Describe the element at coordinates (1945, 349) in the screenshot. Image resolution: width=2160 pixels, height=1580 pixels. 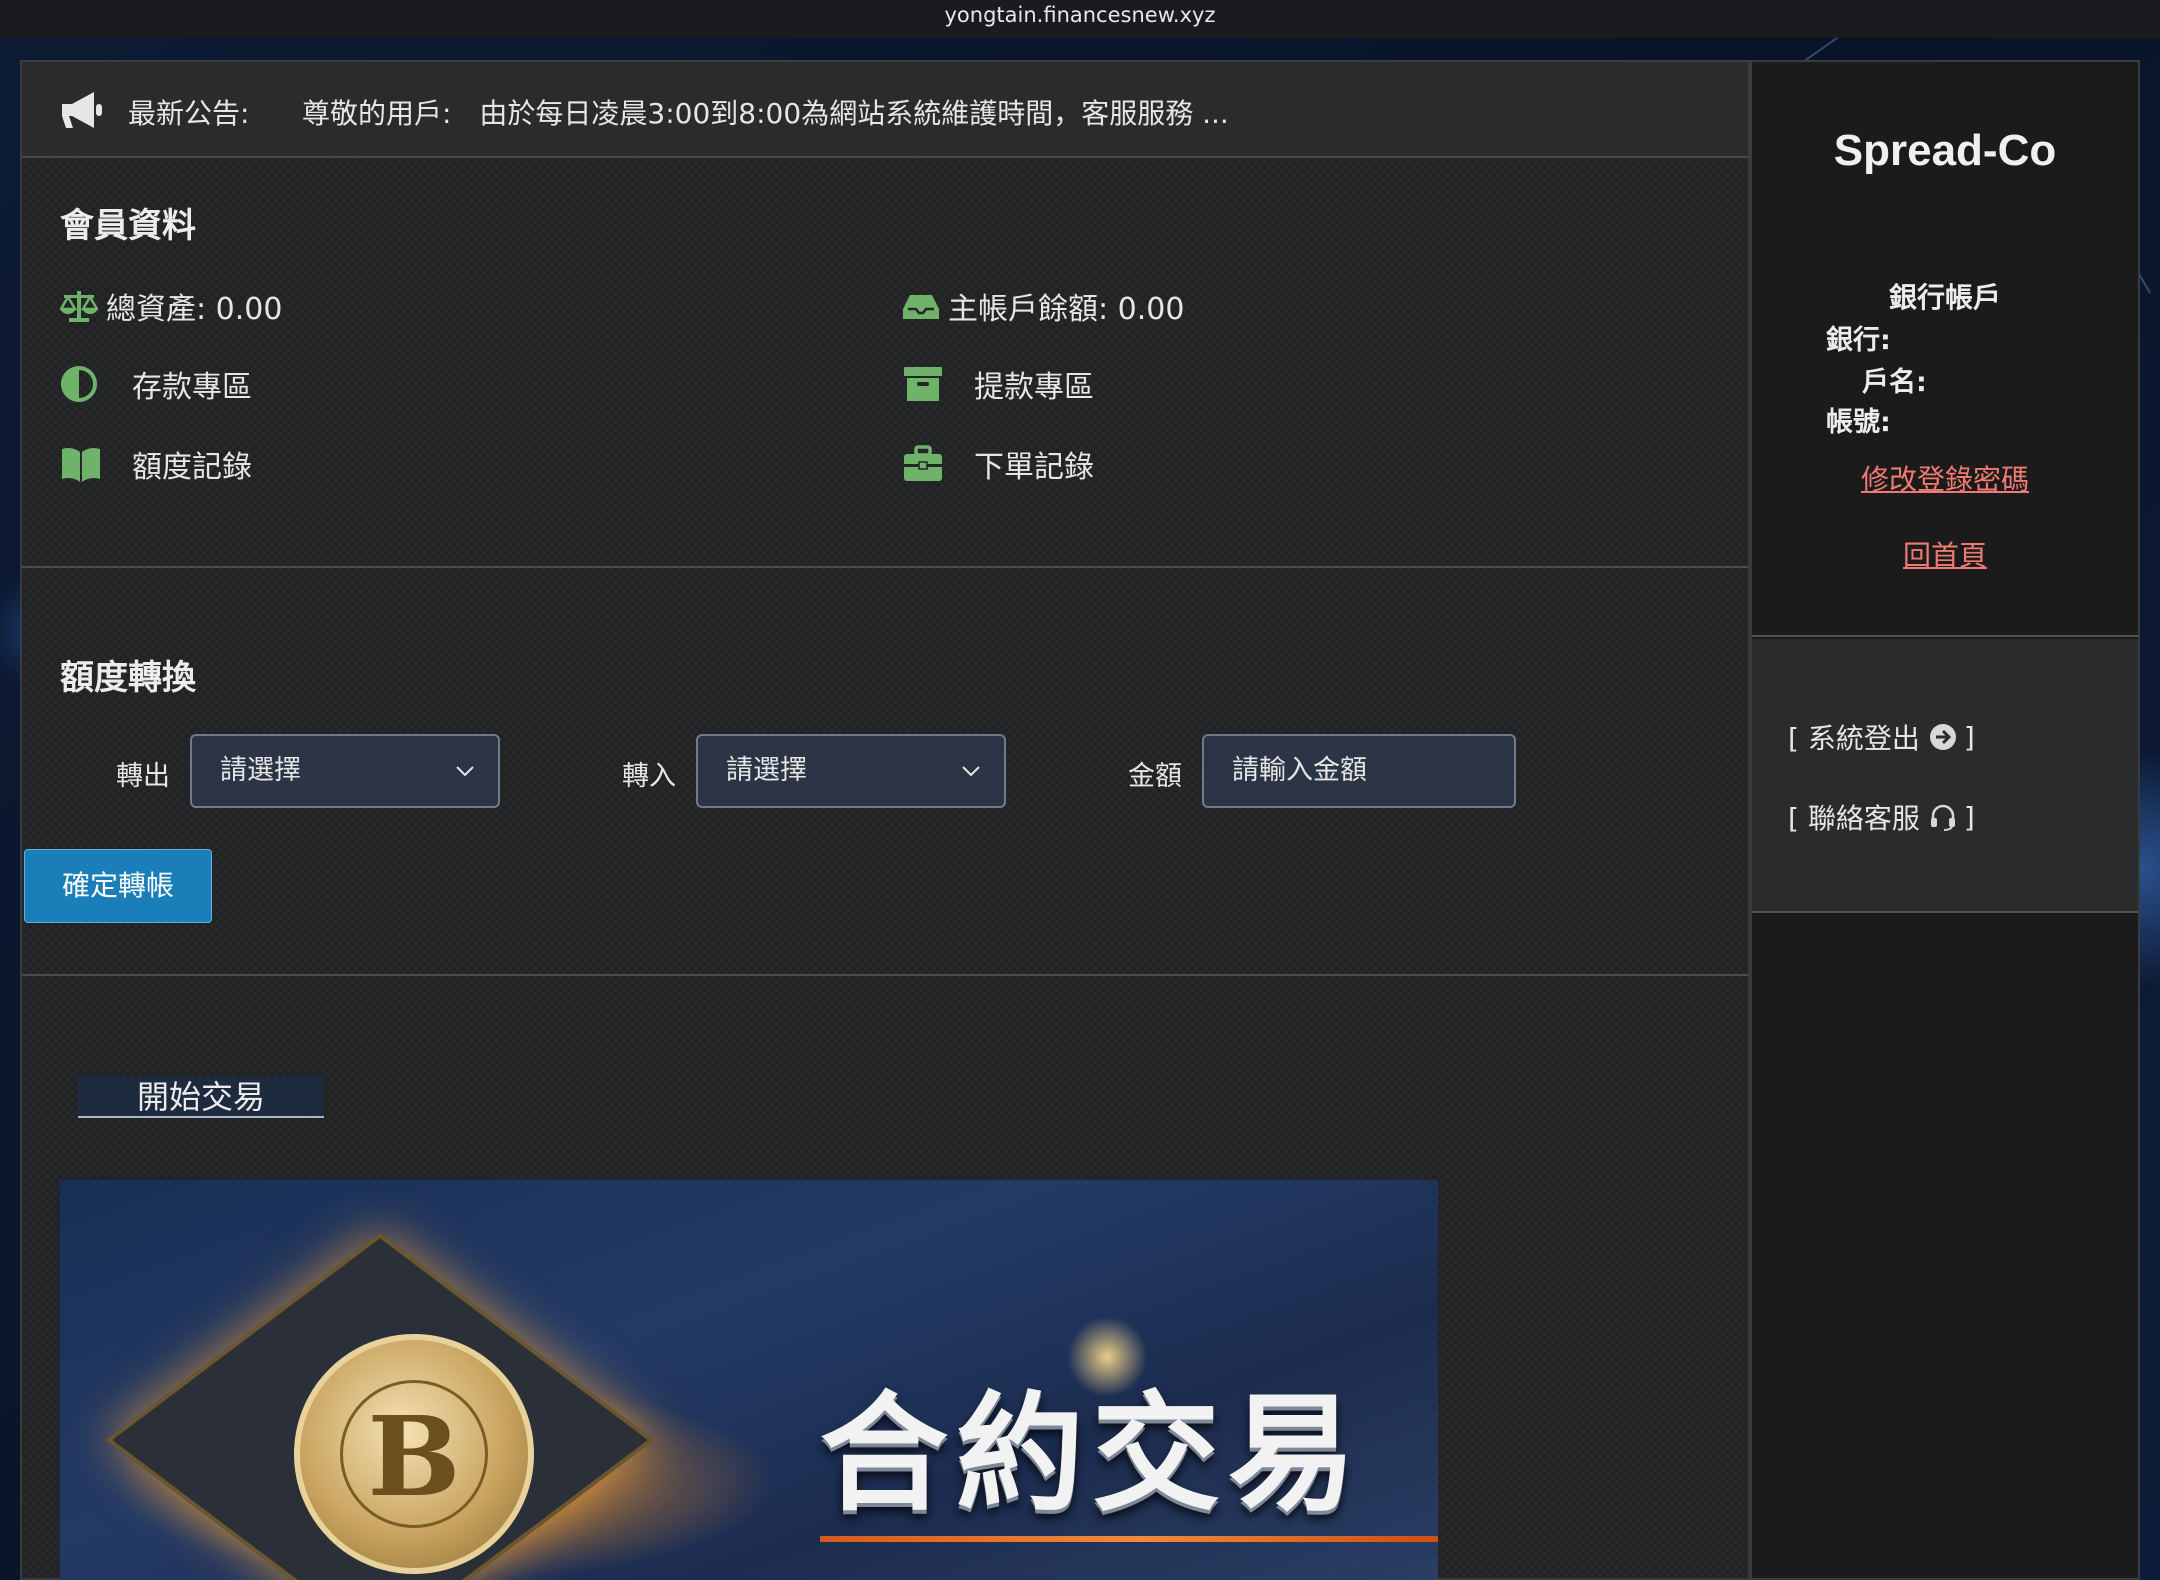
I see `account-info-panel: Spread-Co 銀行帳戶 銀行: 戶名: 帳號: 修改登錄密碼 回首頁` at that location.